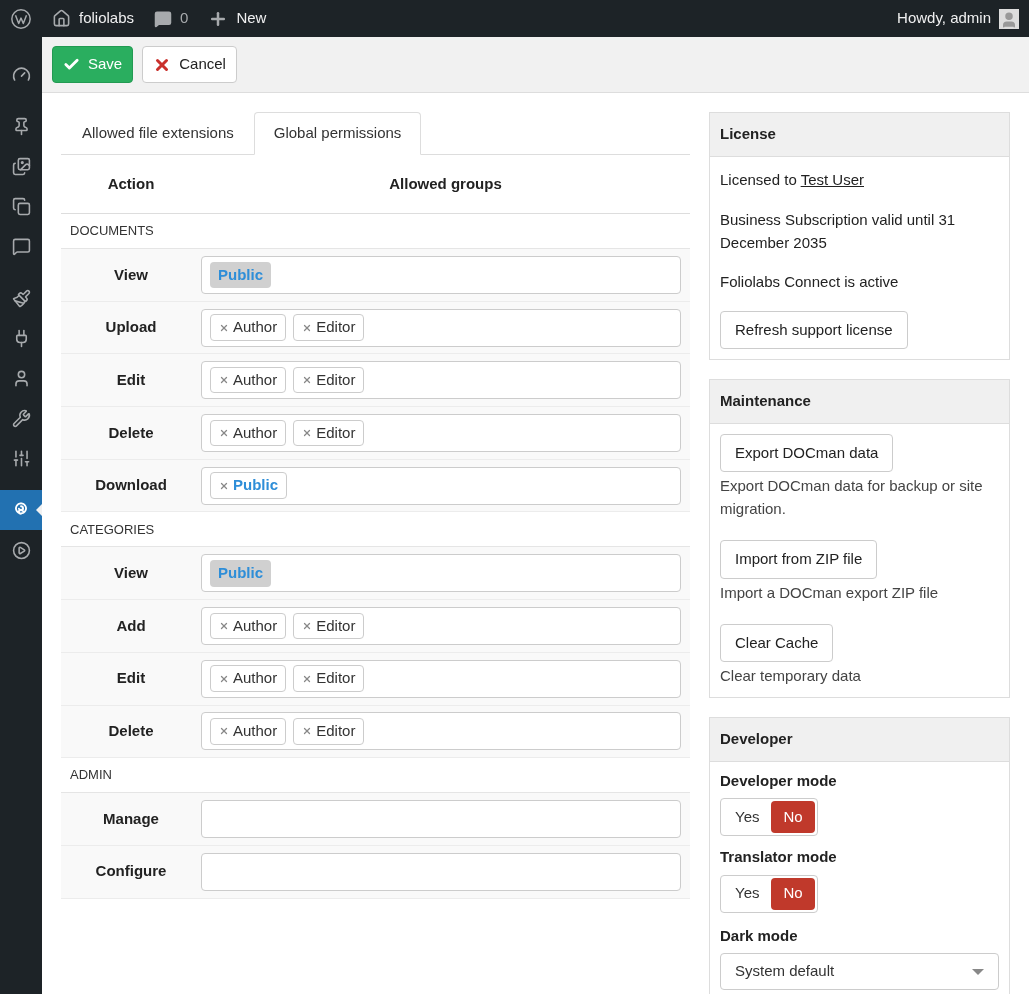 The height and width of the screenshot is (994, 1029). What do you see at coordinates (163, 18) in the screenshot?
I see `comment-icon` at bounding box center [163, 18].